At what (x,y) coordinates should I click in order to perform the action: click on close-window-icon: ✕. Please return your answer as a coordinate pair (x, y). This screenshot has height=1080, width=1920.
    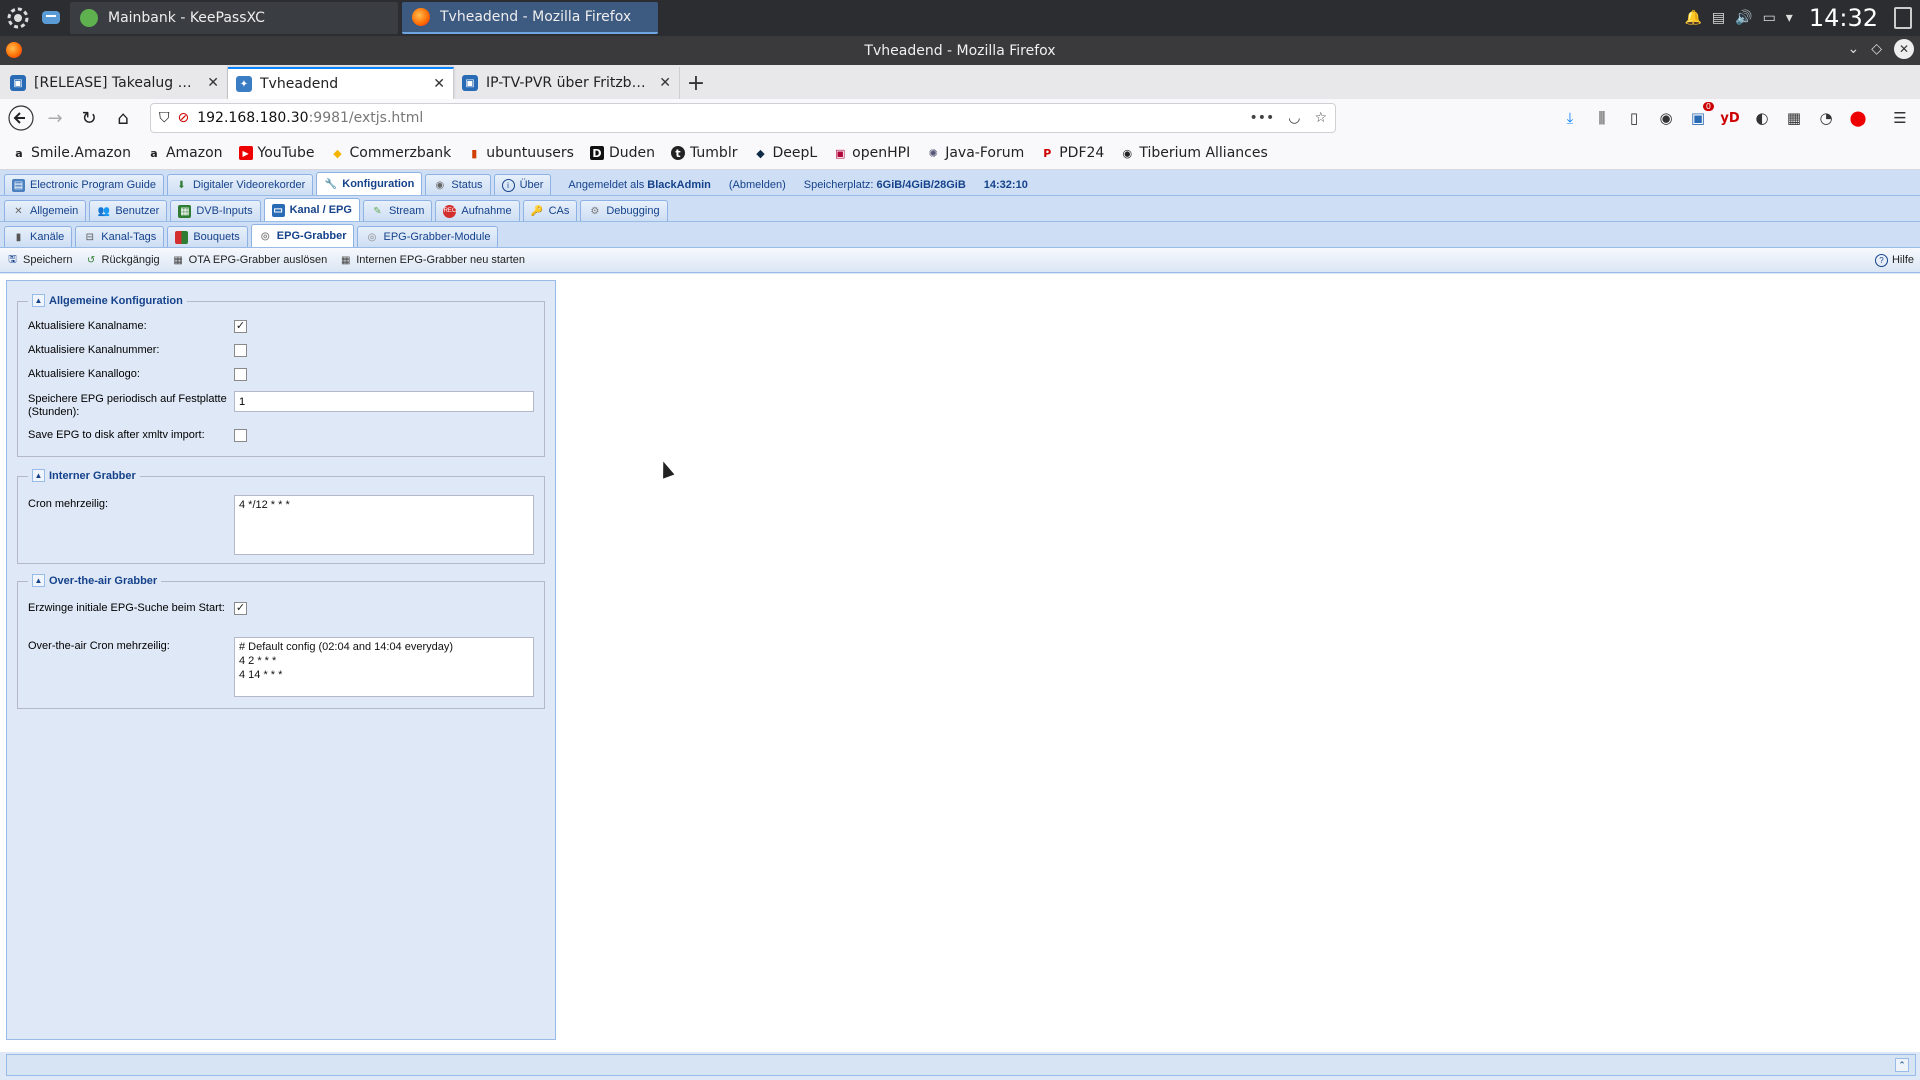
    Looking at the image, I should click on (1904, 49).